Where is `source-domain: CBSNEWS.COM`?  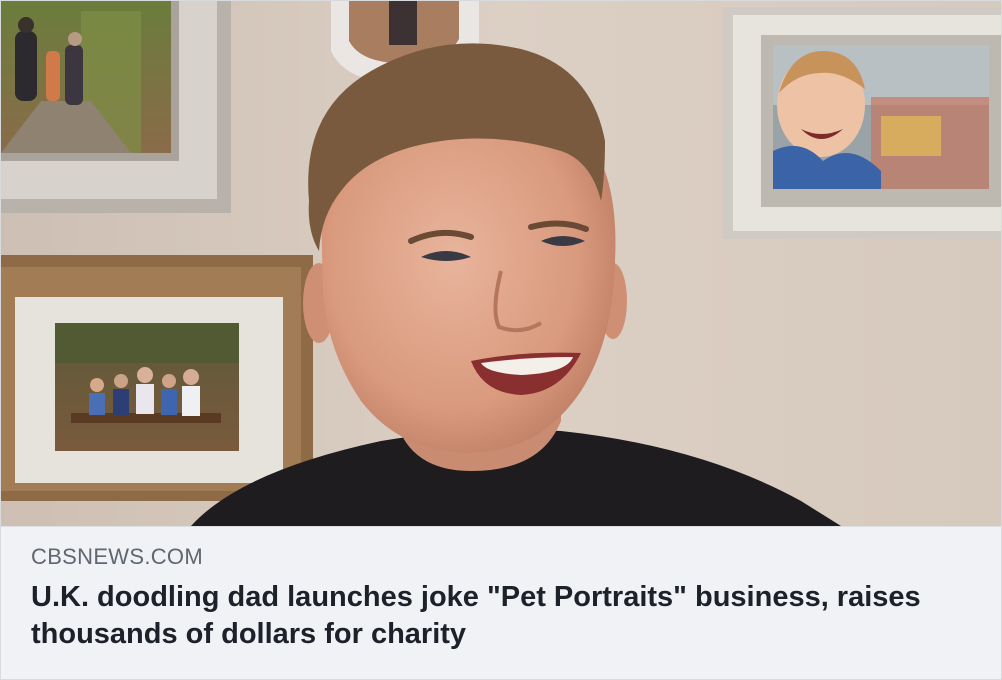
source-domain: CBSNEWS.COM is located at coordinates (117, 556).